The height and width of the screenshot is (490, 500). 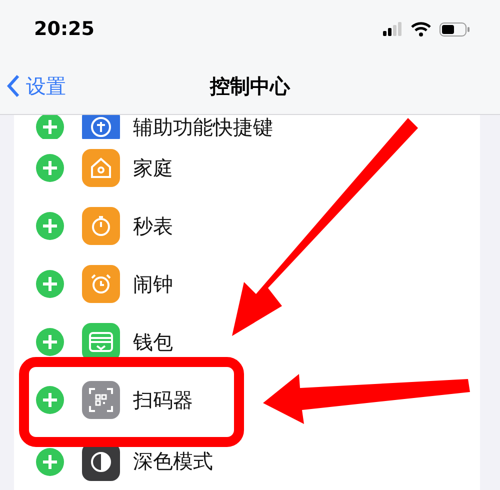 I want to click on wifi-icon, so click(x=421, y=29).